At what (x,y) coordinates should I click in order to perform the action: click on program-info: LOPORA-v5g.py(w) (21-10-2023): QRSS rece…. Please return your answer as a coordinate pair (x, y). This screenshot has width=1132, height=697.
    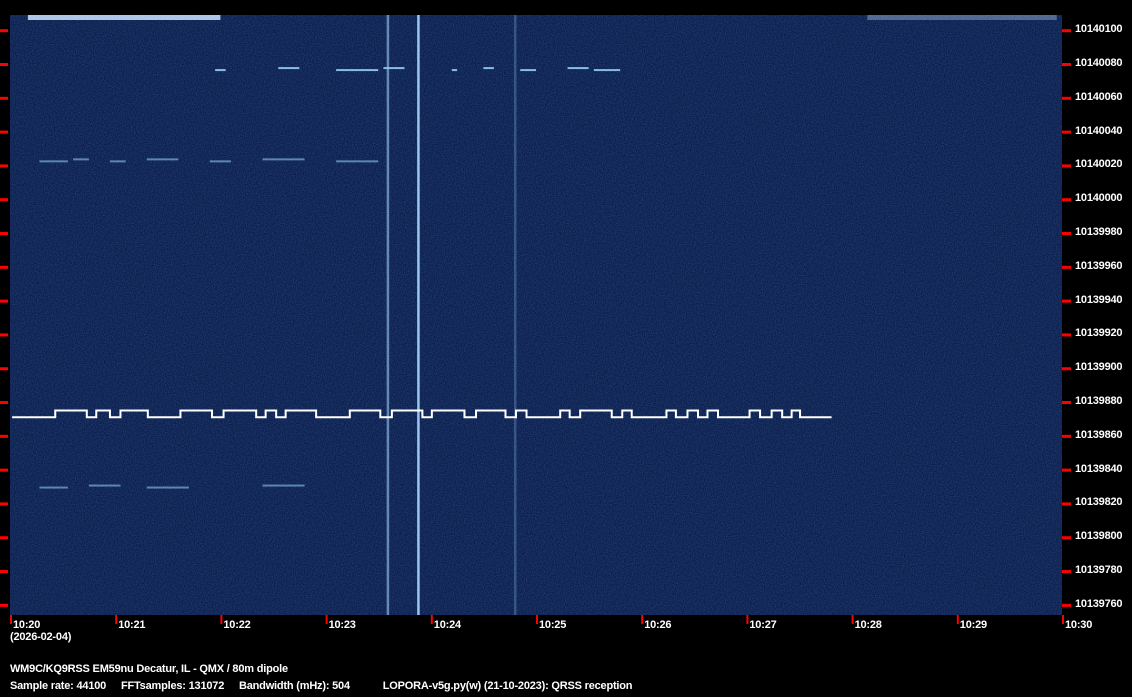
    Looking at the image, I should click on (507, 686).